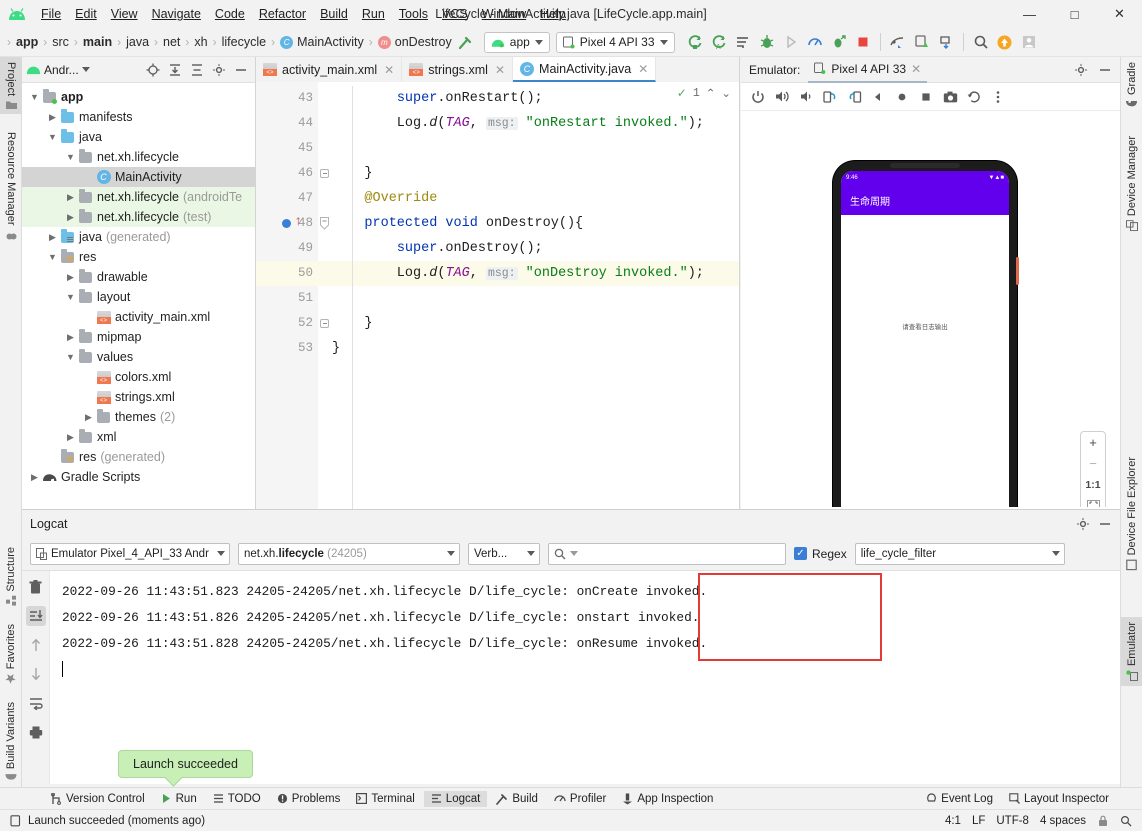 This screenshot has height=831, width=1142. Describe the element at coordinates (86, 14) in the screenshot. I see `menu-item-edit: Edit` at that location.